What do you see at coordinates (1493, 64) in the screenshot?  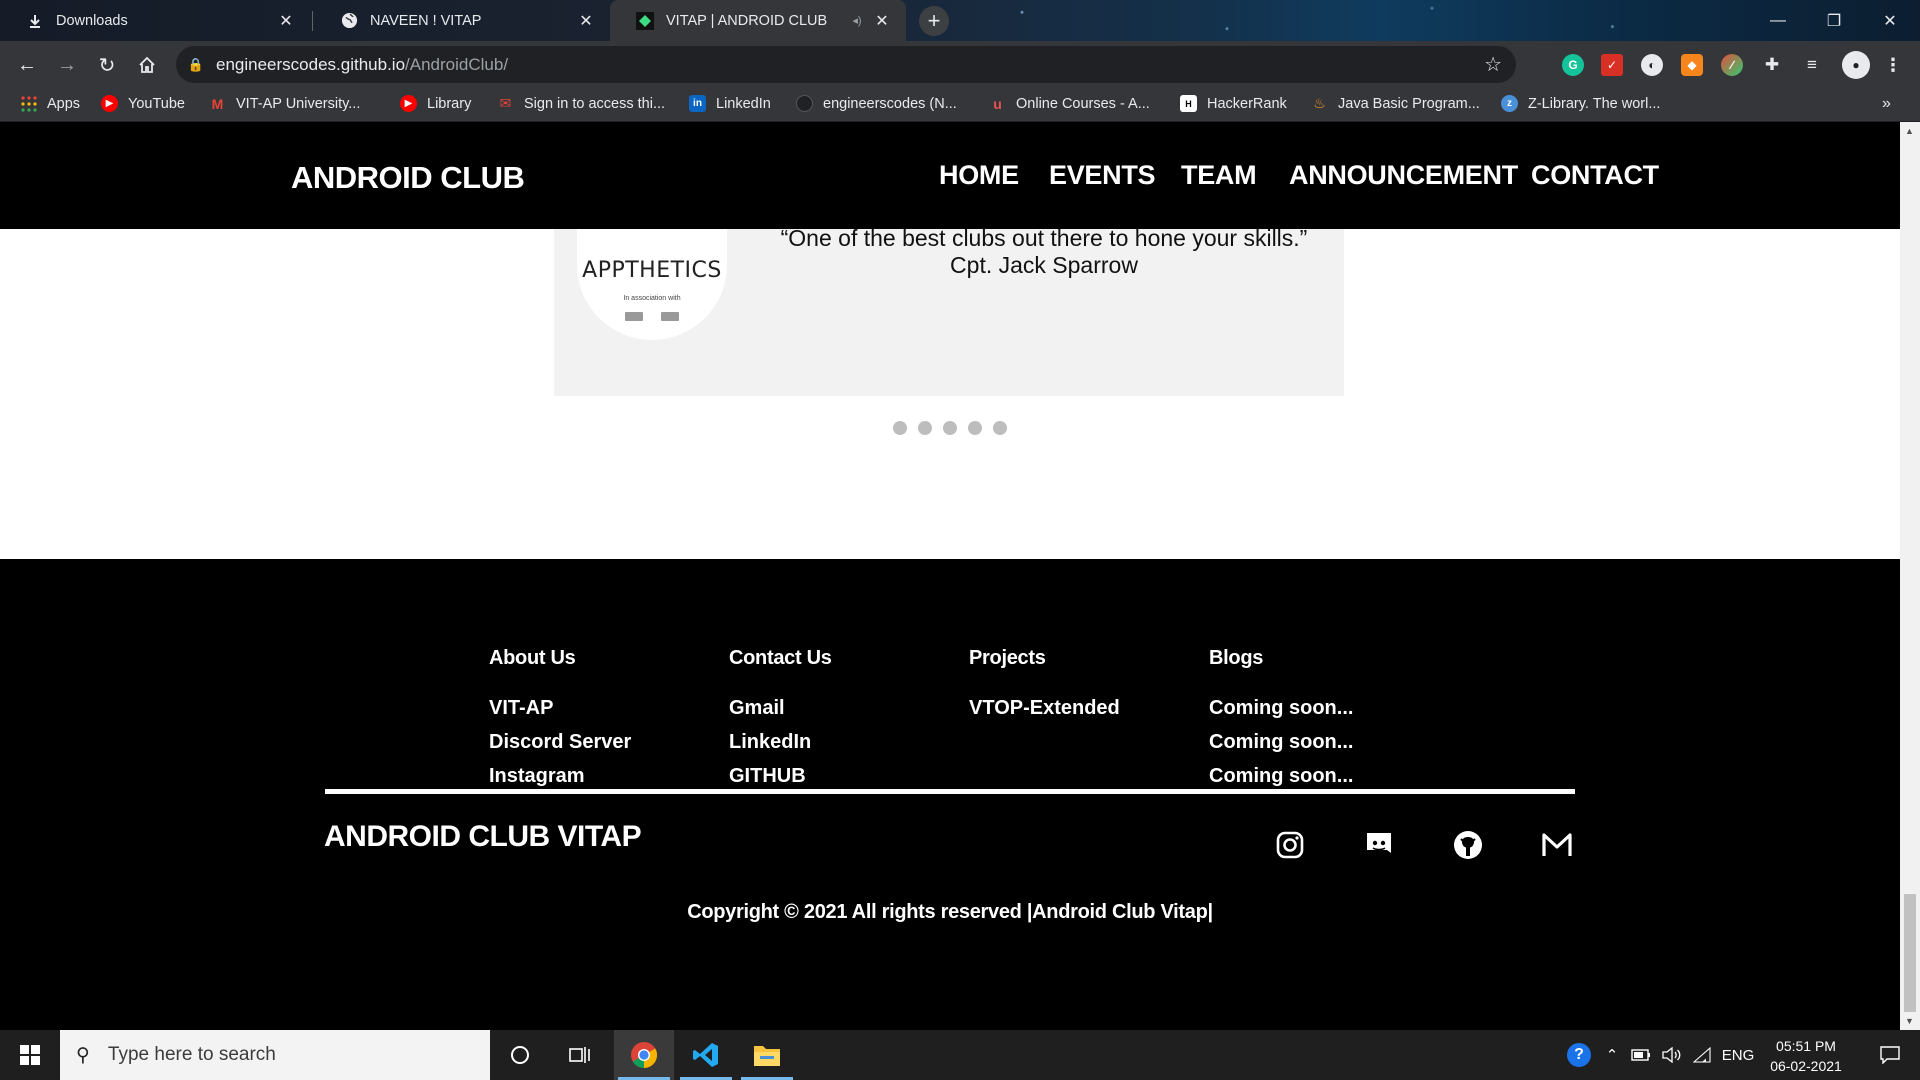 I see `bookmark-star-icon: ☆` at bounding box center [1493, 64].